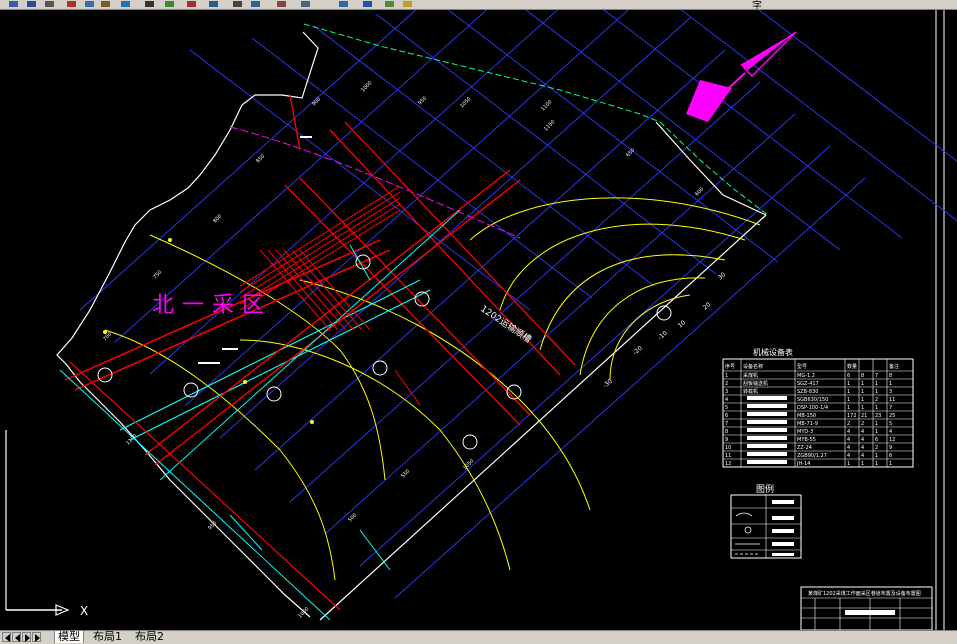 The height and width of the screenshot is (644, 957). Describe the element at coordinates (212, 305) in the screenshot. I see `area-label: 北一采区` at that location.